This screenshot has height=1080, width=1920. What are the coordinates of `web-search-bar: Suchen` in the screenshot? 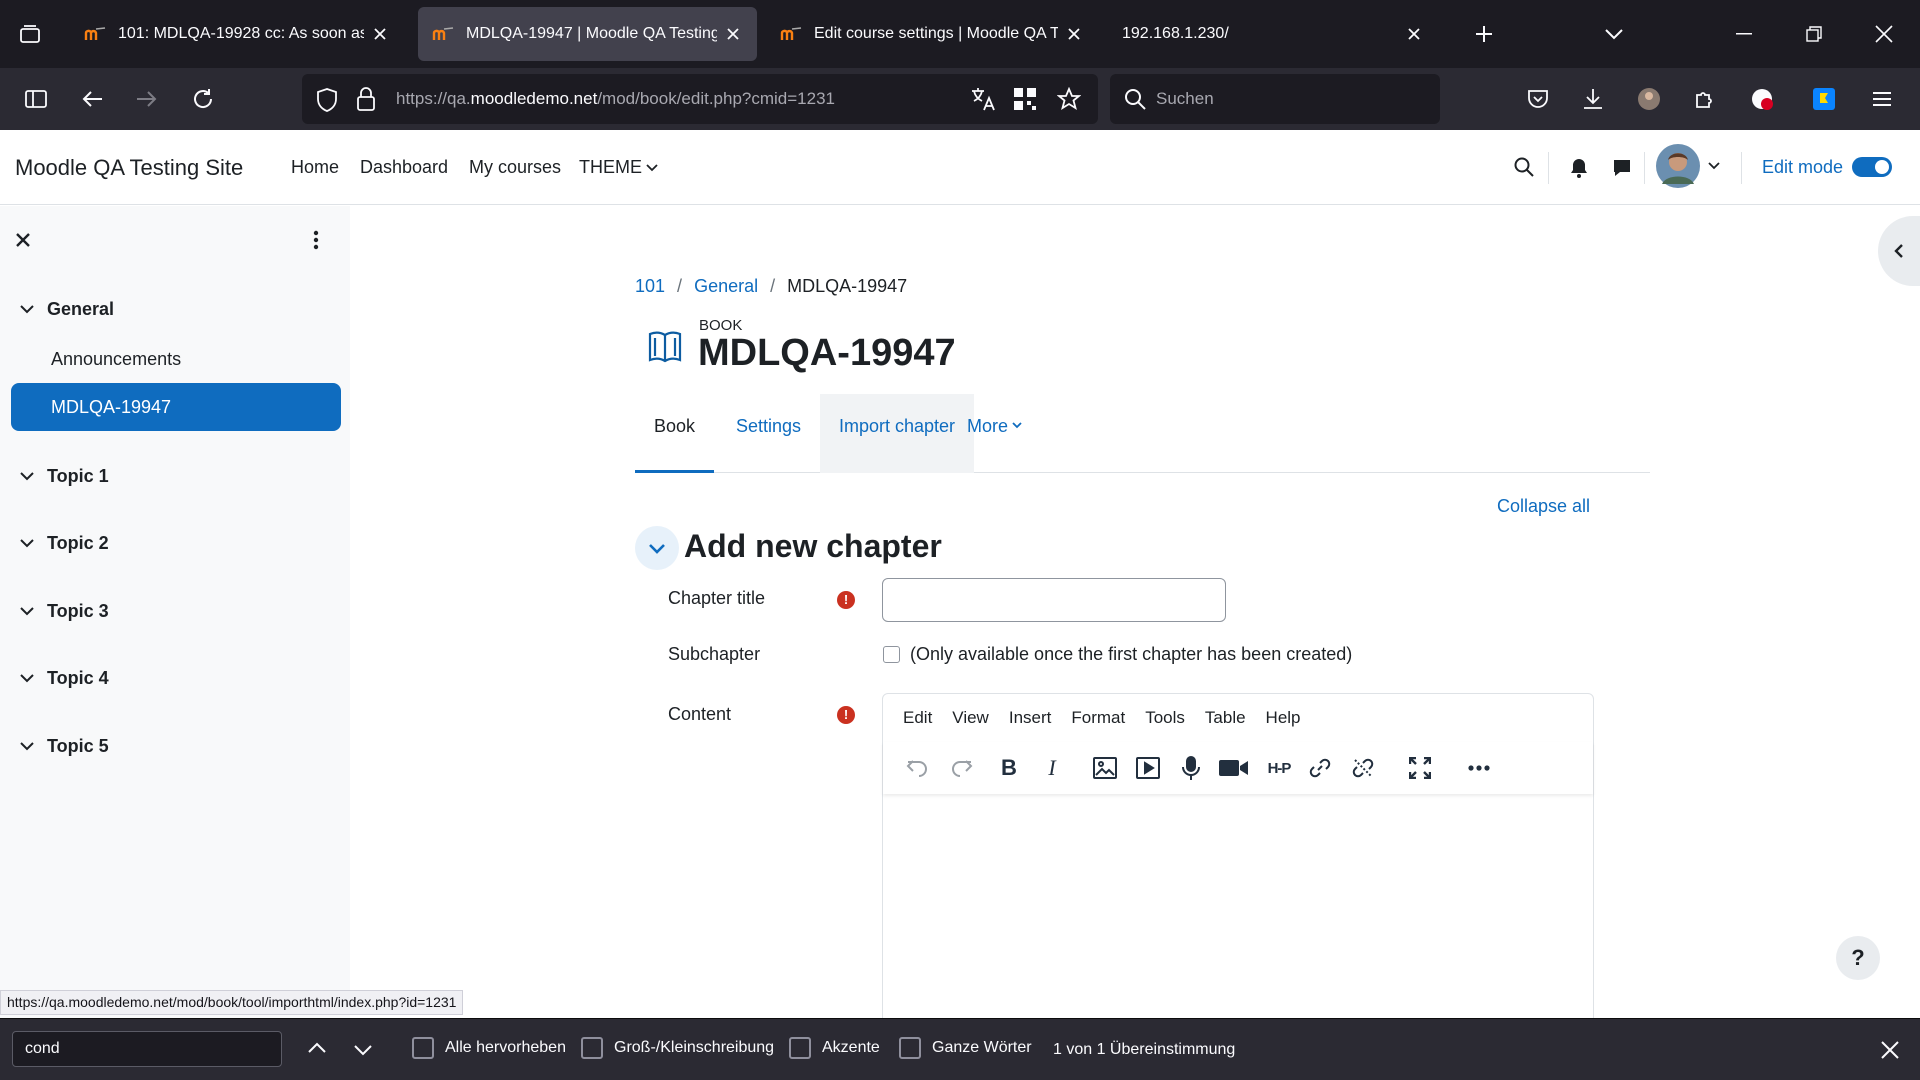 It's located at (1275, 99).